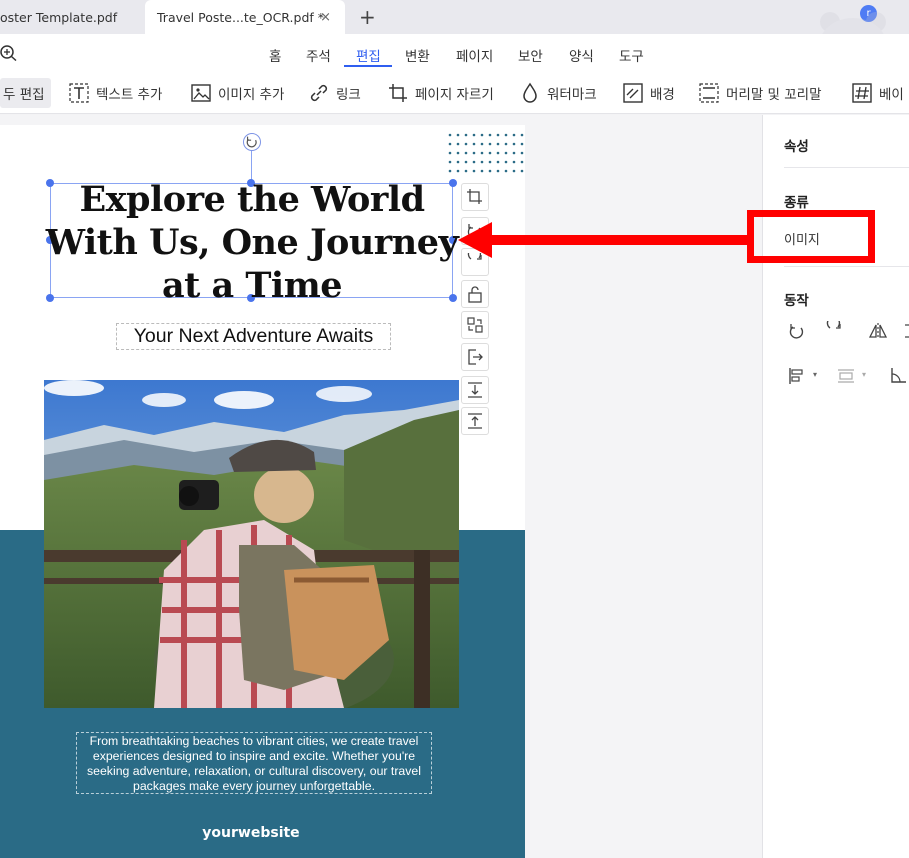 The width and height of the screenshot is (909, 858). I want to click on tab-label: oster Template.pdf, so click(59, 17).